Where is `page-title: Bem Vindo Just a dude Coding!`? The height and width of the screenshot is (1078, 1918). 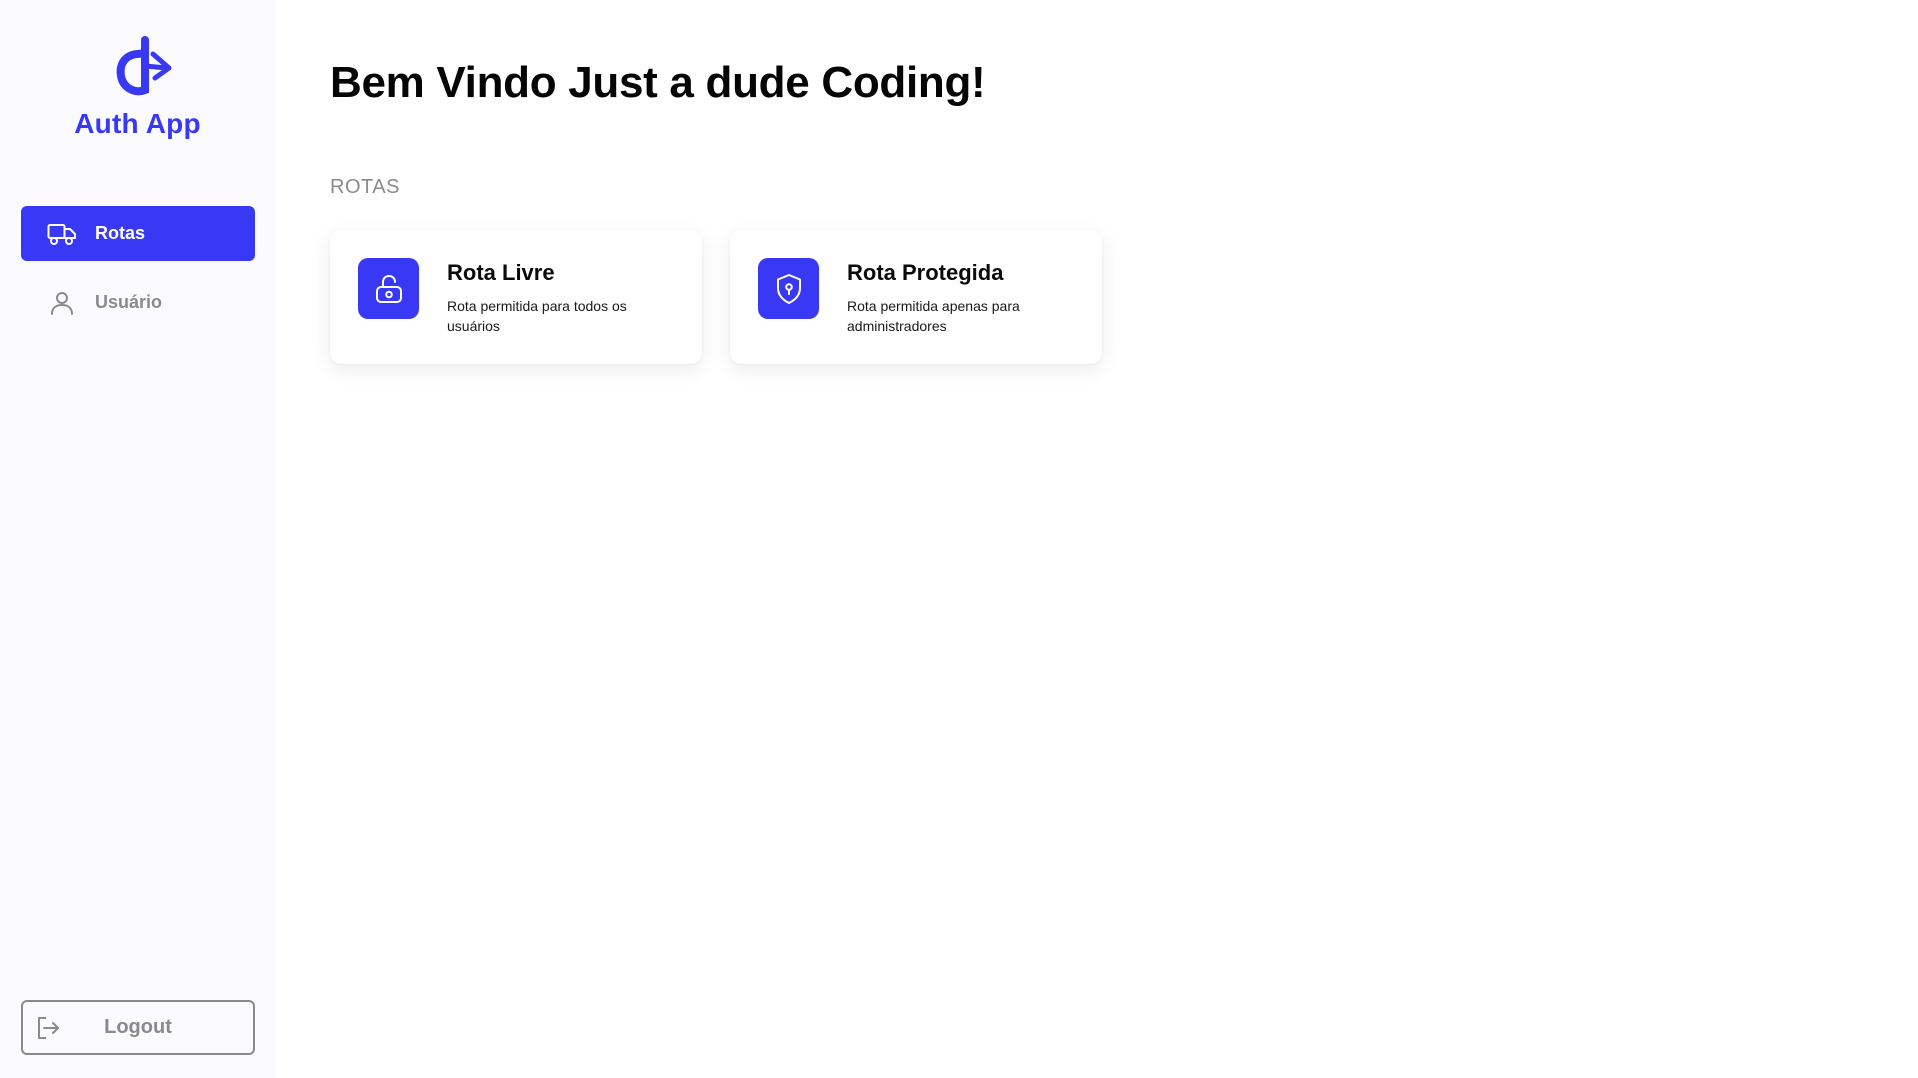 page-title: Bem Vindo Just a dude Coding! is located at coordinates (658, 82).